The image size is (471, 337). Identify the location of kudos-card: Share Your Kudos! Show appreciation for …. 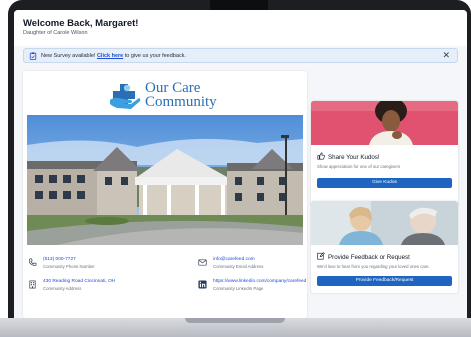
(384, 154).